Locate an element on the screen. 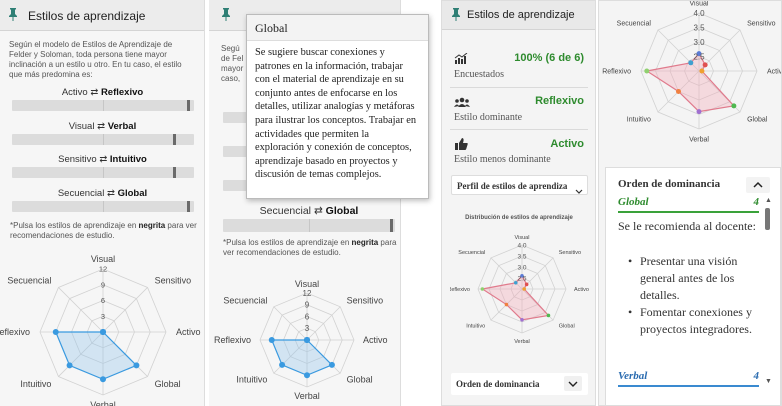  dominance-title: Orden de dominancia is located at coordinates (669, 184).